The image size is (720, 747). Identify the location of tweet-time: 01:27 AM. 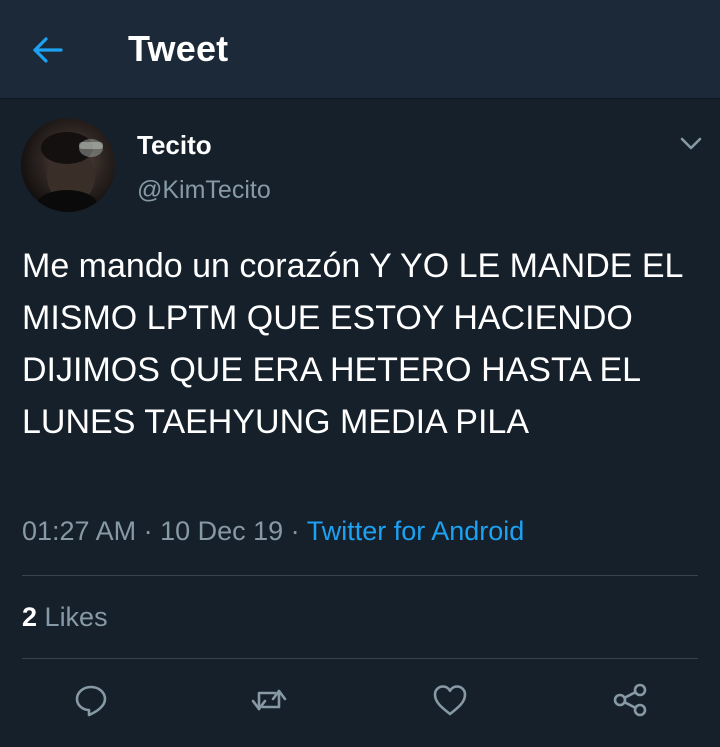
(79, 531).